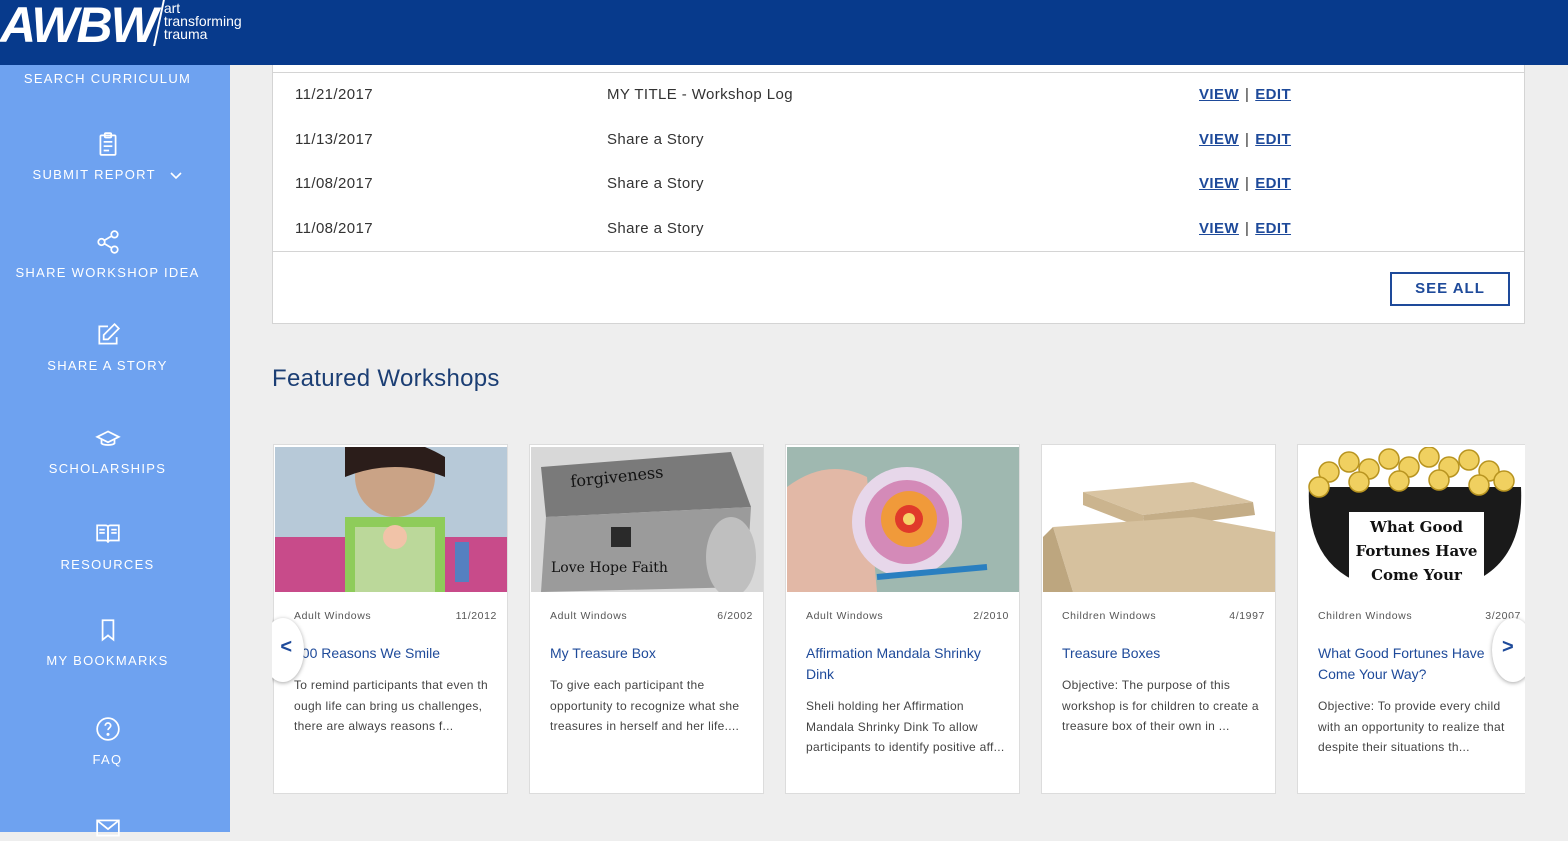 The image size is (1568, 841). What do you see at coordinates (991, 616) in the screenshot?
I see `workshop-date: 2/2010` at bounding box center [991, 616].